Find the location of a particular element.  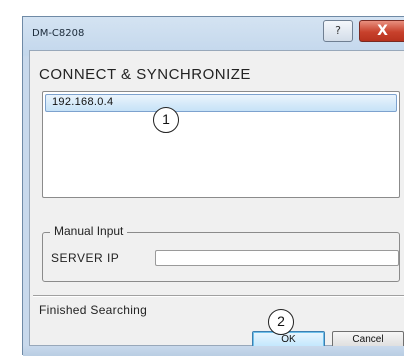

status-text: Finished Searching is located at coordinates (93, 310).